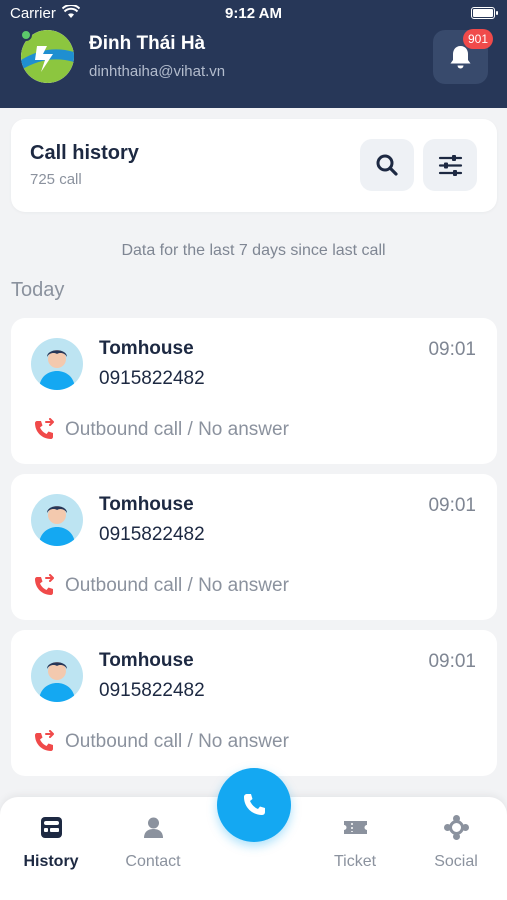  I want to click on tab-history: History, so click(51, 837).